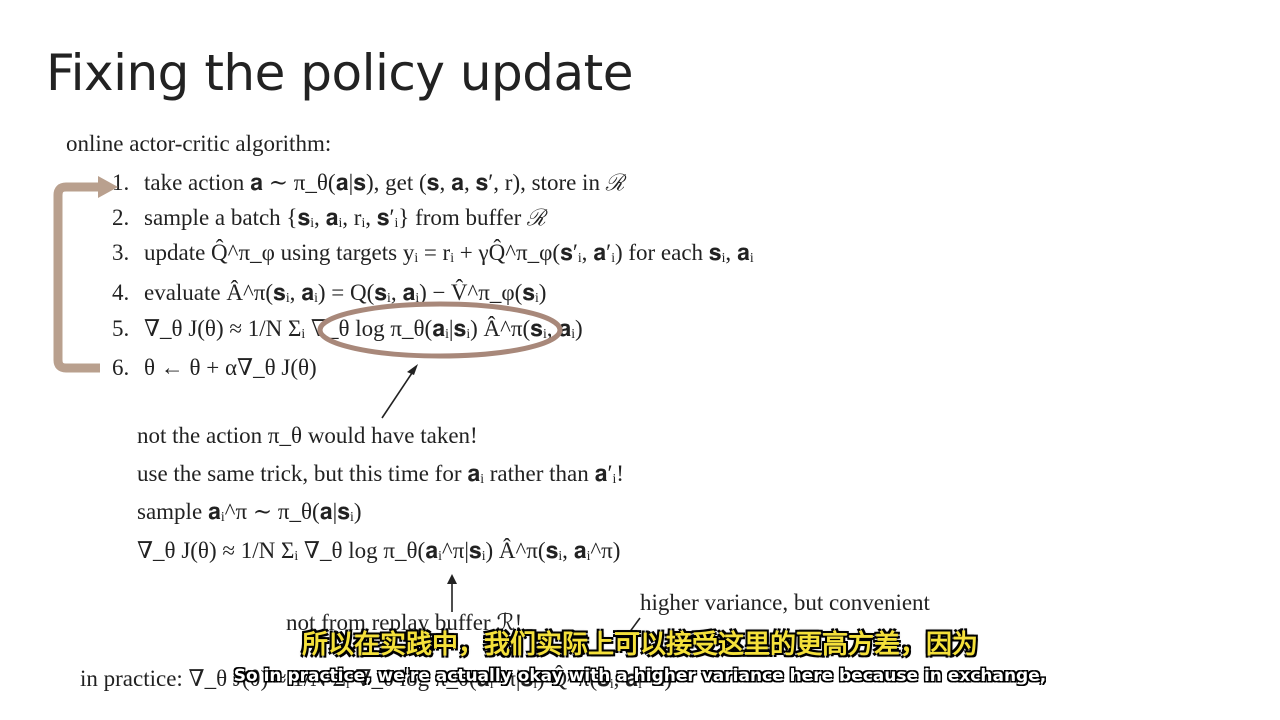  Describe the element at coordinates (307, 435) in the screenshot. I see `note-not-the-action: not the action π_θ would have taken!` at that location.